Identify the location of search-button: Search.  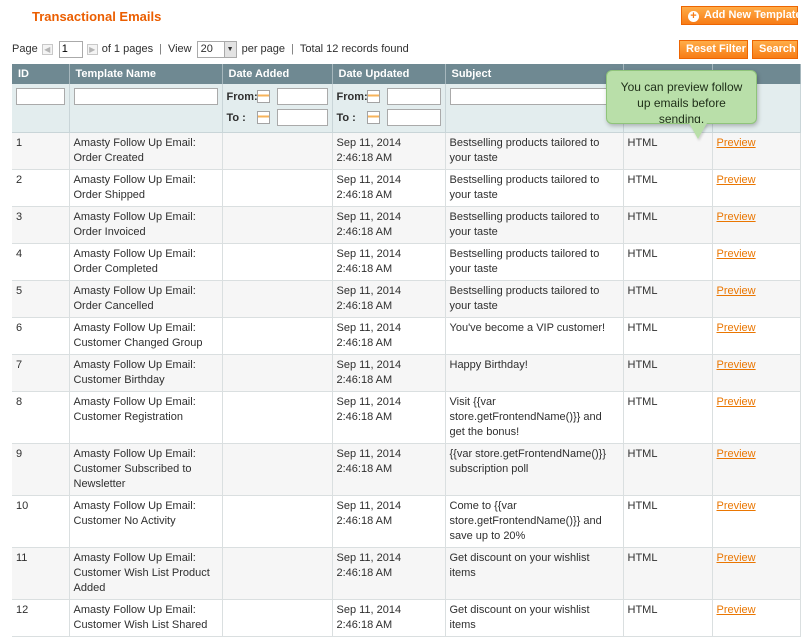
(775, 49).